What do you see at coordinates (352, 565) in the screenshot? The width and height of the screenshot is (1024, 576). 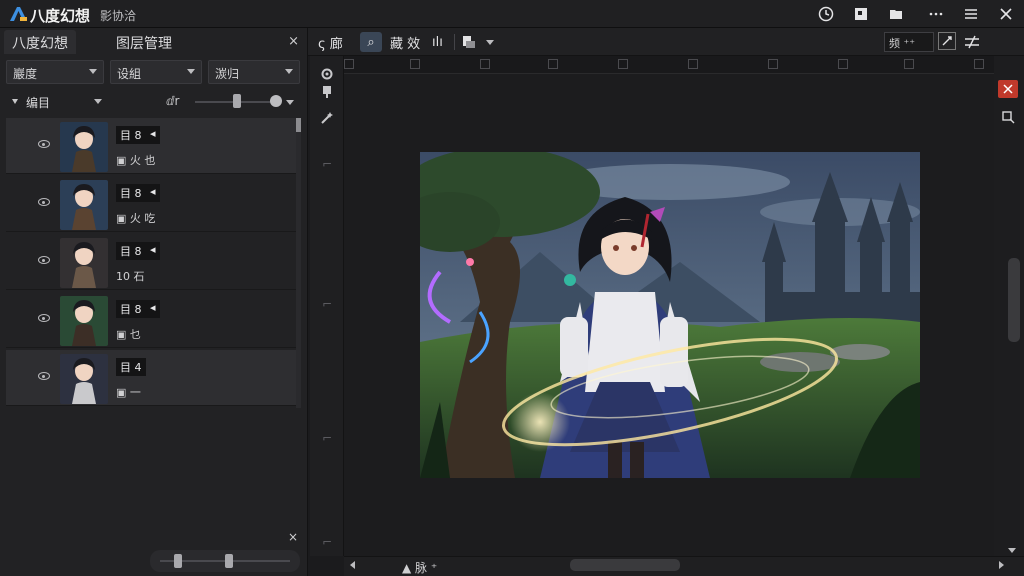 I see `scroll-left-icon` at bounding box center [352, 565].